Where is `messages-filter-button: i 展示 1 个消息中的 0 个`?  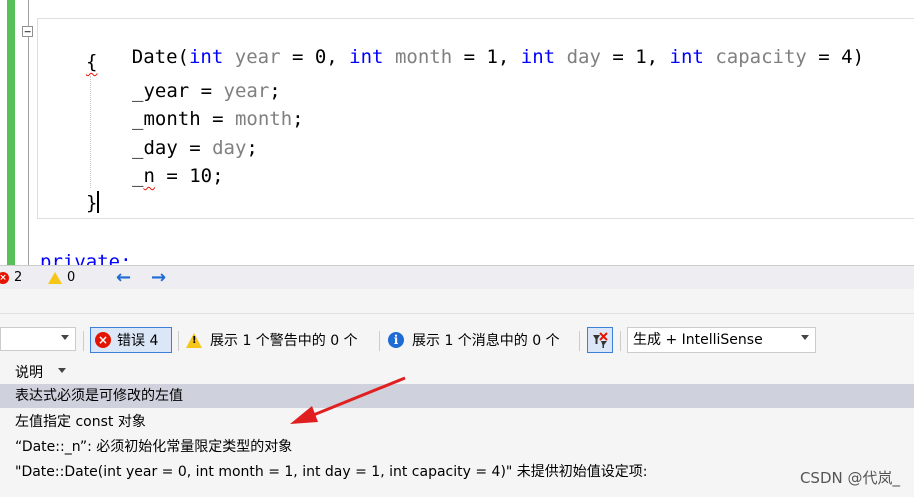
messages-filter-button: i 展示 1 个消息中的 0 个 is located at coordinates (474, 340).